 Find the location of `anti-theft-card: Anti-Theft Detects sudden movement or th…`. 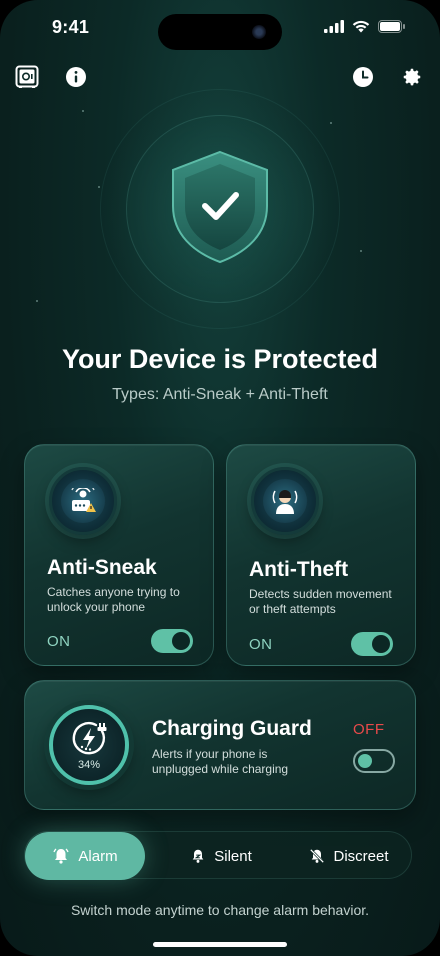

anti-theft-card: Anti-Theft Detects sudden movement or th… is located at coordinates (321, 555).